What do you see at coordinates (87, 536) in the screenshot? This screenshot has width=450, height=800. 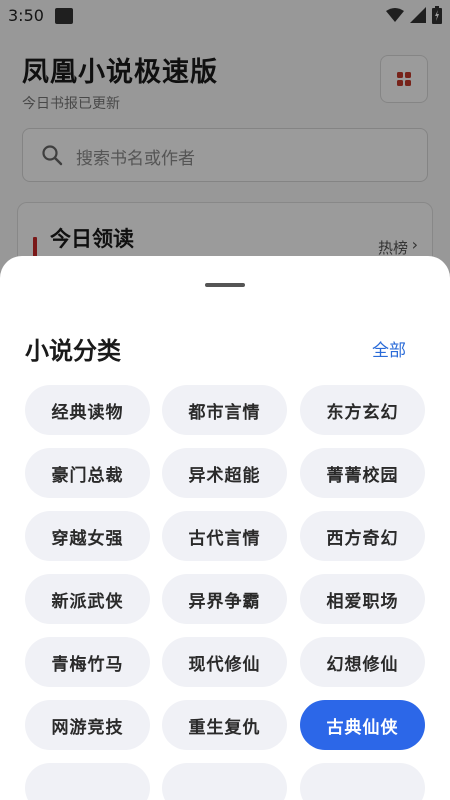 I see `category-chip: 穿越女强` at bounding box center [87, 536].